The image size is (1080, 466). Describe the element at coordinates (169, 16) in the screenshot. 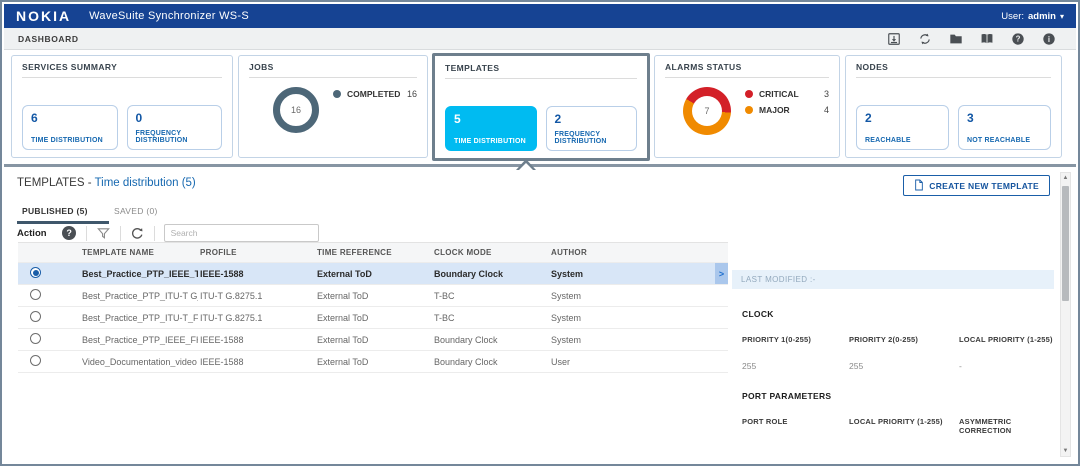

I see `app-title: WaveSuite Synchronizer WS-S` at that location.